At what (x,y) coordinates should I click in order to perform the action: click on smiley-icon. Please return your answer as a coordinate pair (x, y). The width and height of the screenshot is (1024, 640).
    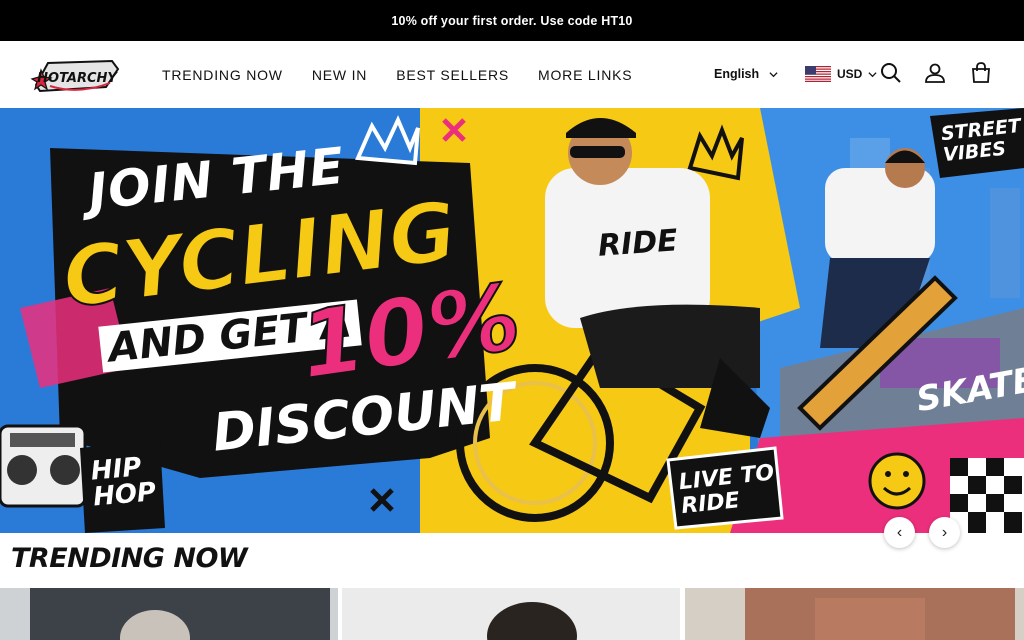
    Looking at the image, I should click on (897, 481).